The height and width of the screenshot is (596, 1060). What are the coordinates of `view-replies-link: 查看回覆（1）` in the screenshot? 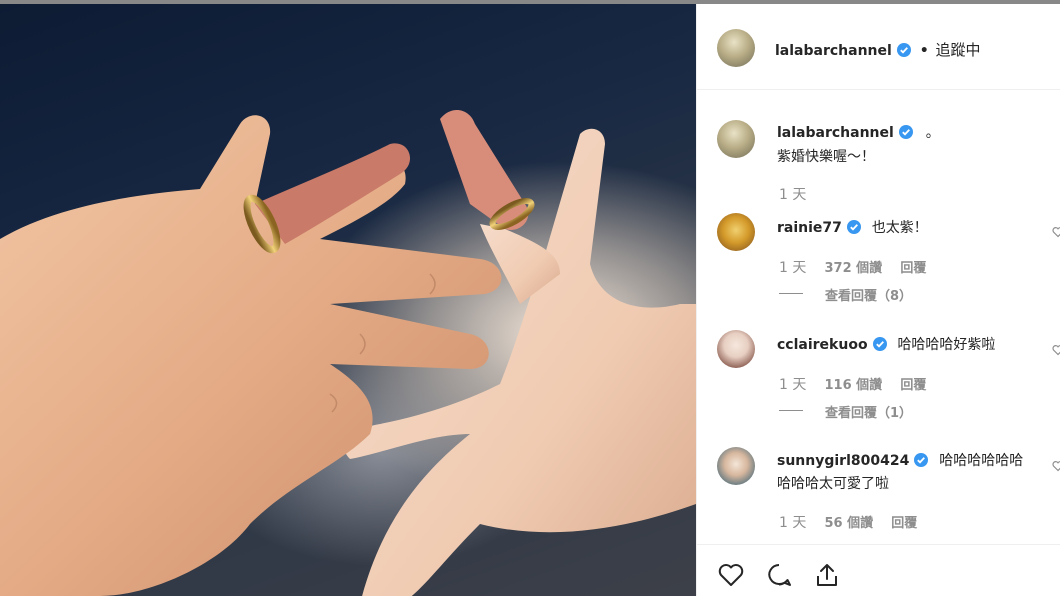 It's located at (868, 411).